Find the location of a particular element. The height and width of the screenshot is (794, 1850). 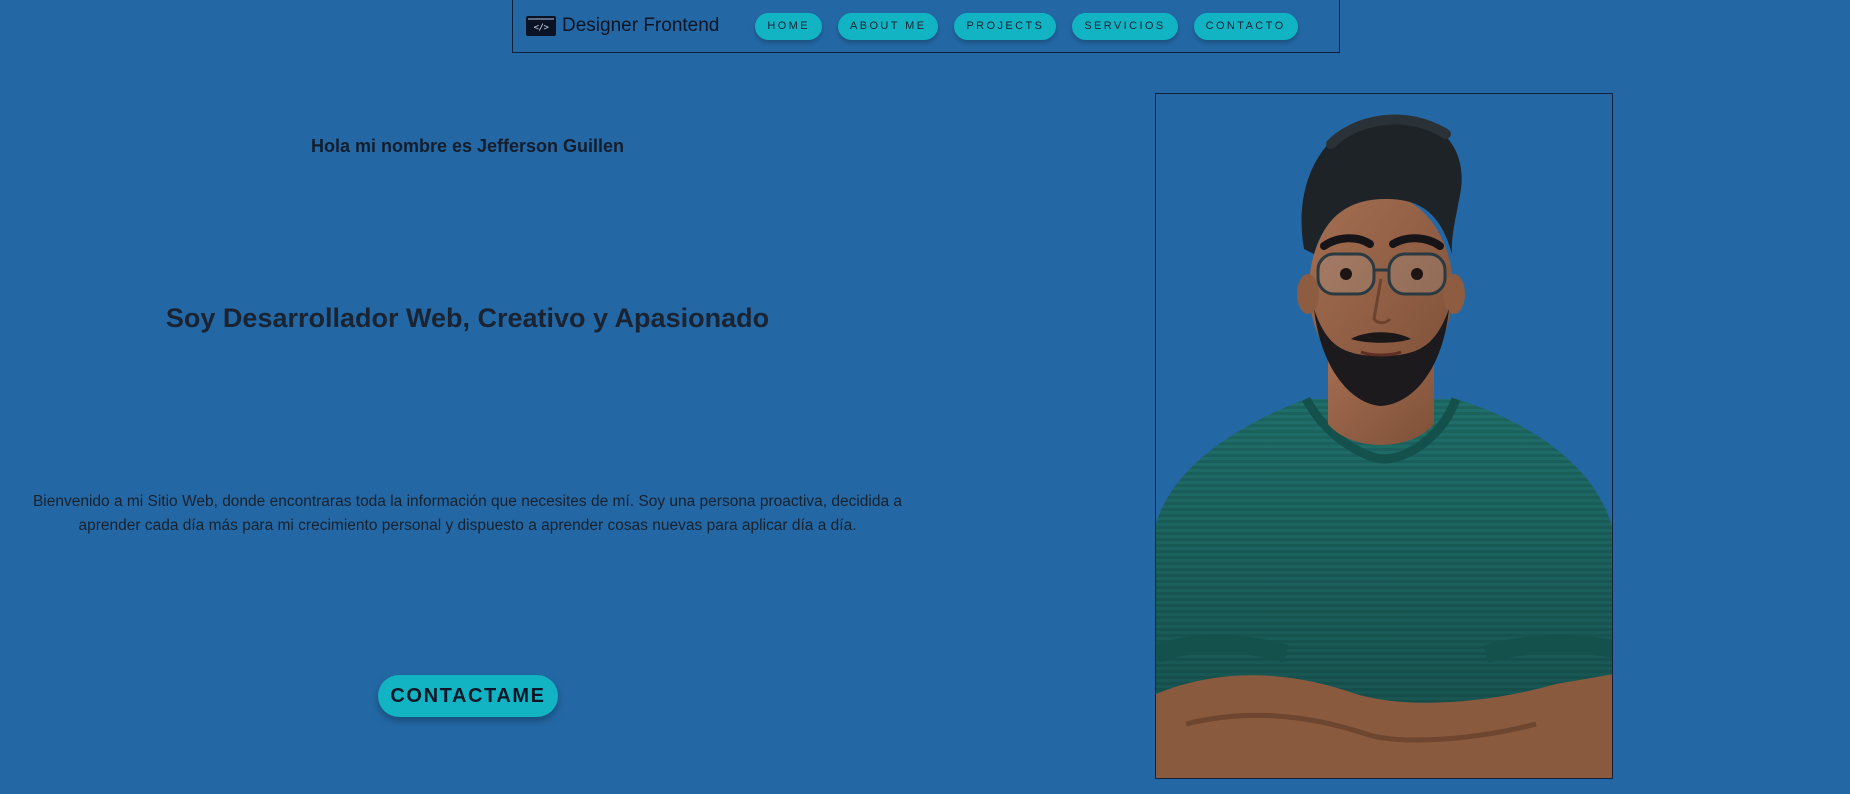

code-tag-icon: </> is located at coordinates (541, 26).